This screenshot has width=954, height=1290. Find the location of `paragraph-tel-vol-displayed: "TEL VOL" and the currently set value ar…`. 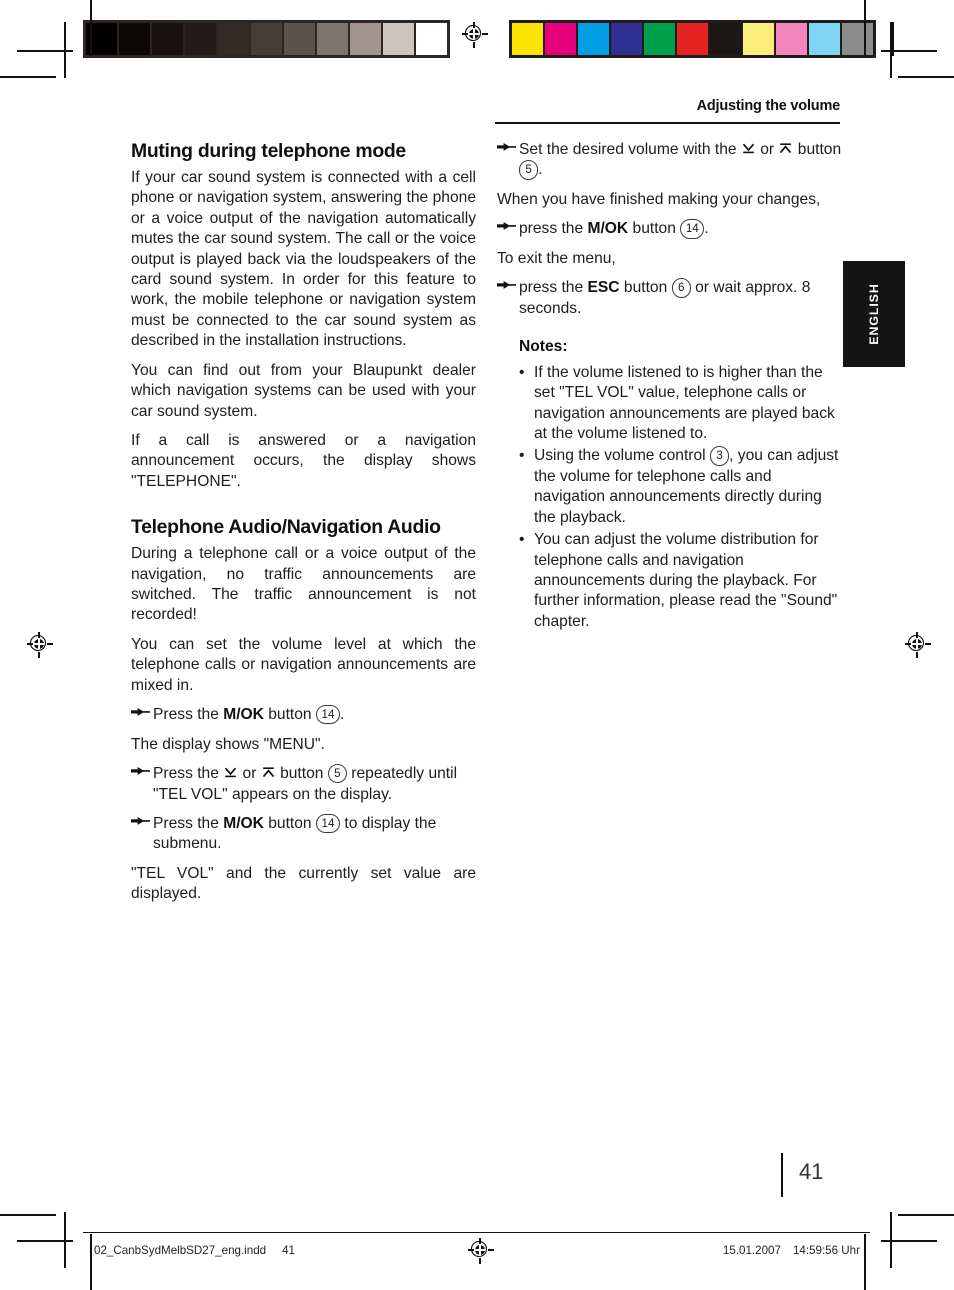

paragraph-tel-vol-displayed: "TEL VOL" and the currently set value ar… is located at coordinates (303, 883).